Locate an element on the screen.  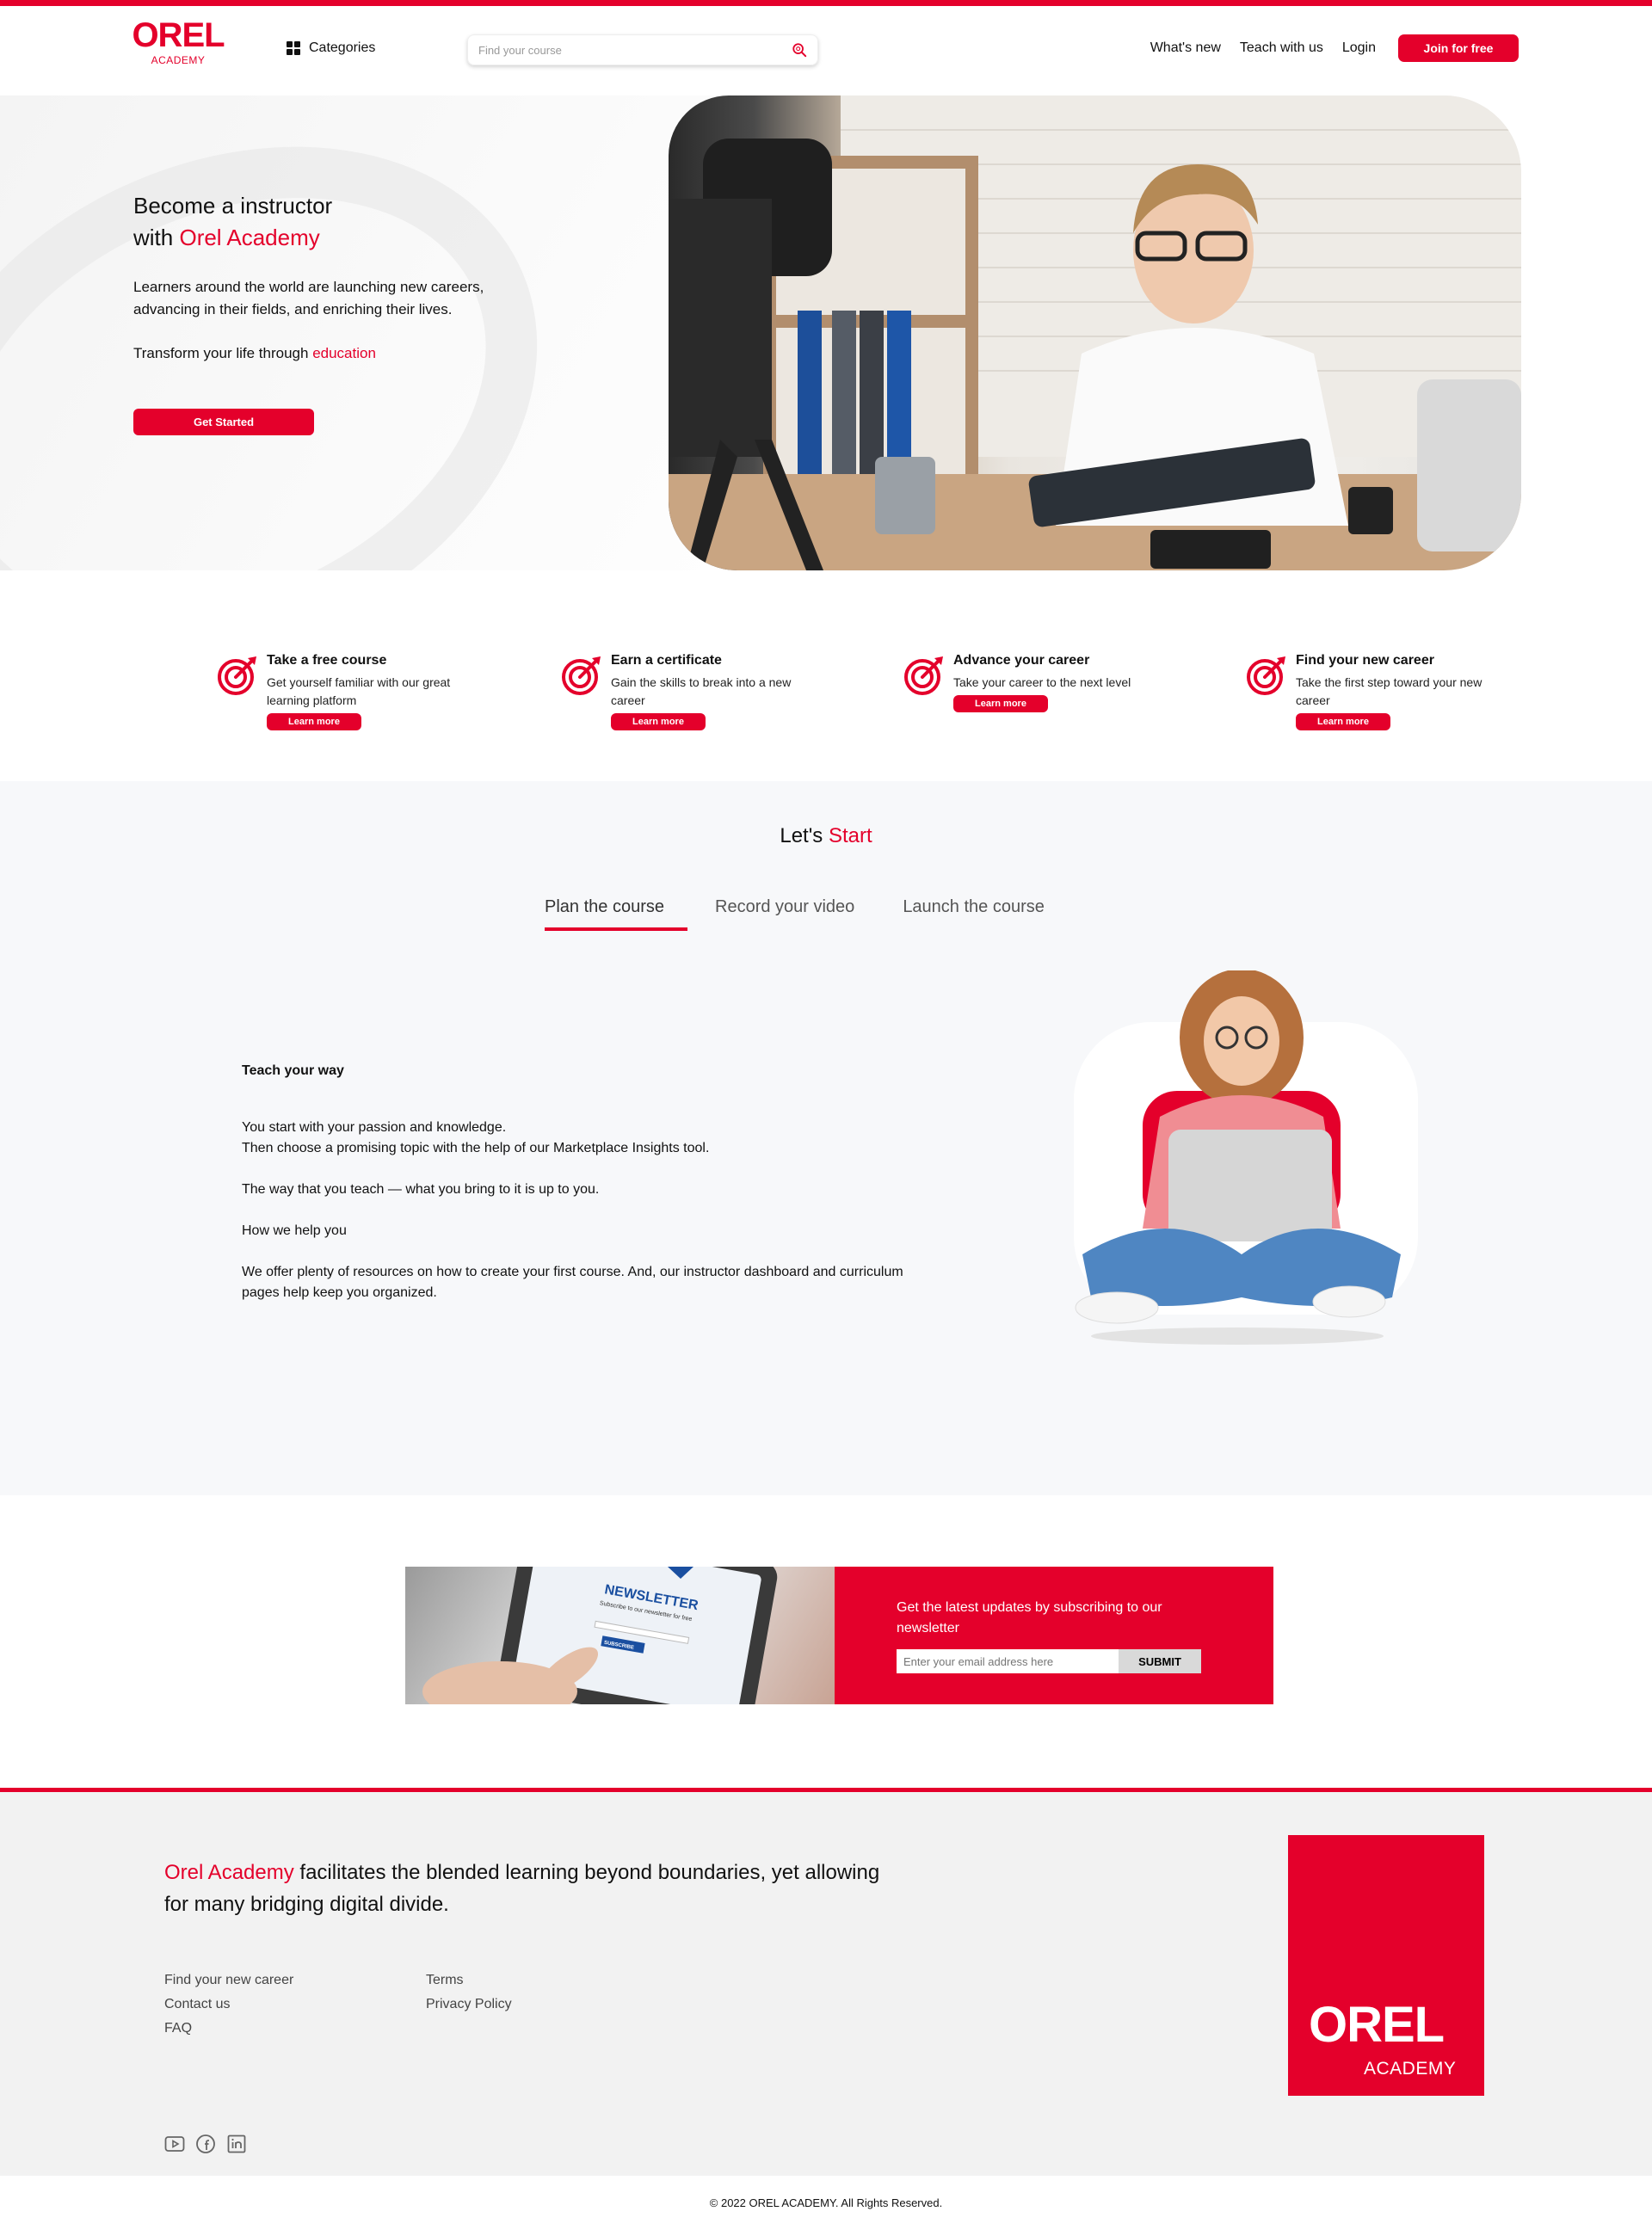
social-links is located at coordinates (205, 2144).